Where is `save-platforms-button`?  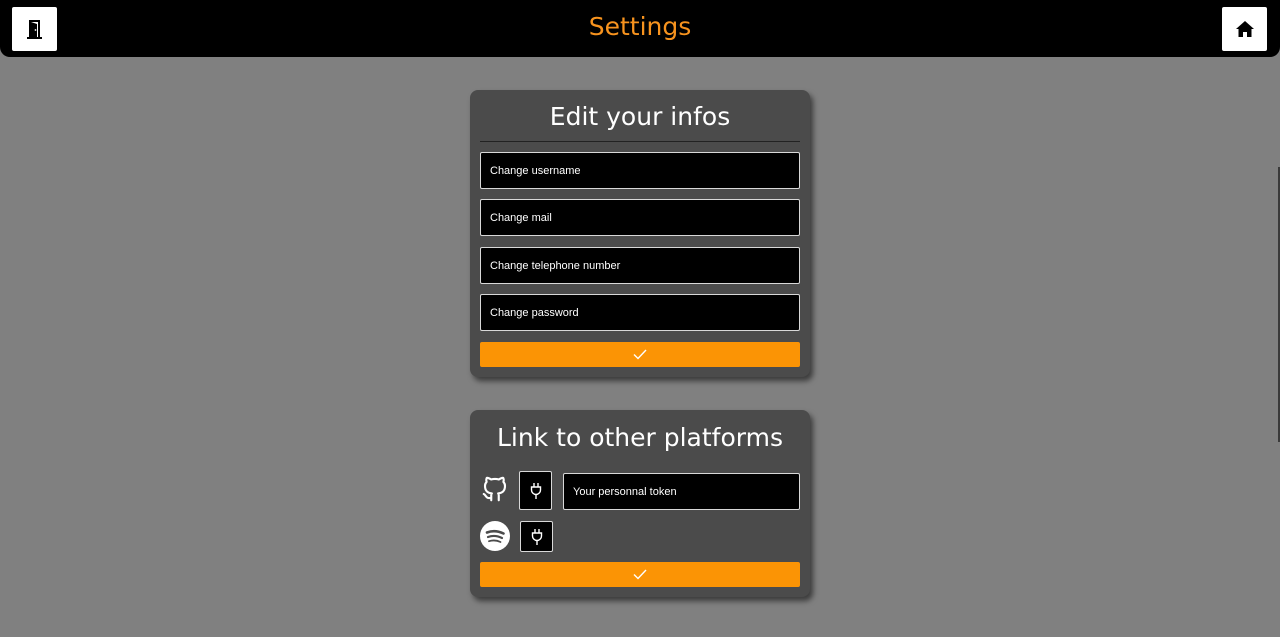
save-platforms-button is located at coordinates (640, 574).